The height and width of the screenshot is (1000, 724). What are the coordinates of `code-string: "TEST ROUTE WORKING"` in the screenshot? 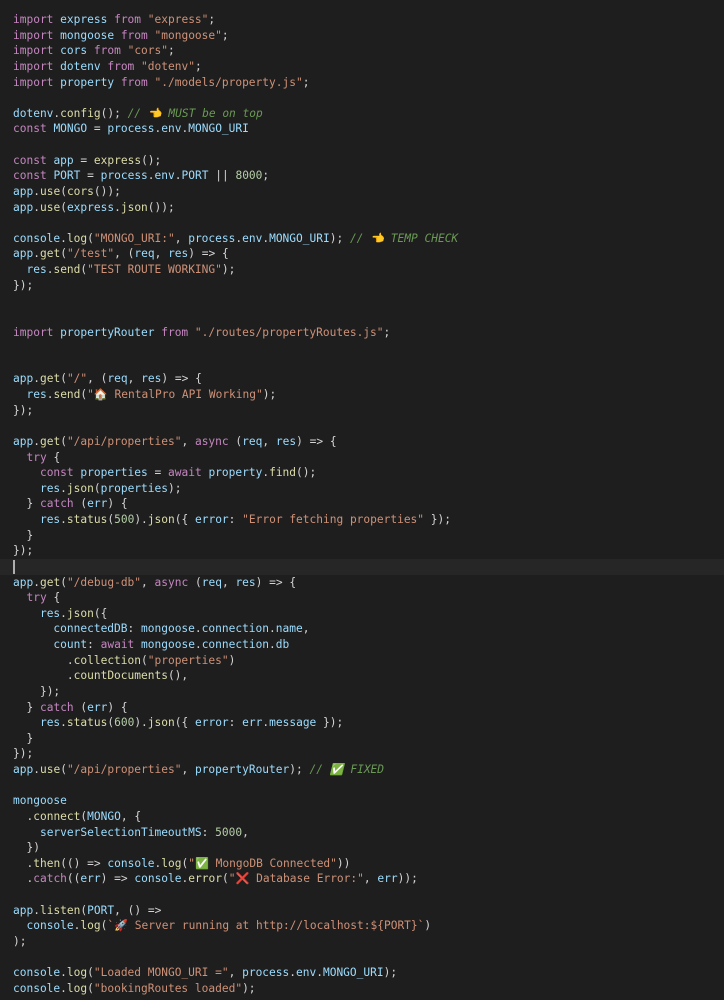 It's located at (154, 269).